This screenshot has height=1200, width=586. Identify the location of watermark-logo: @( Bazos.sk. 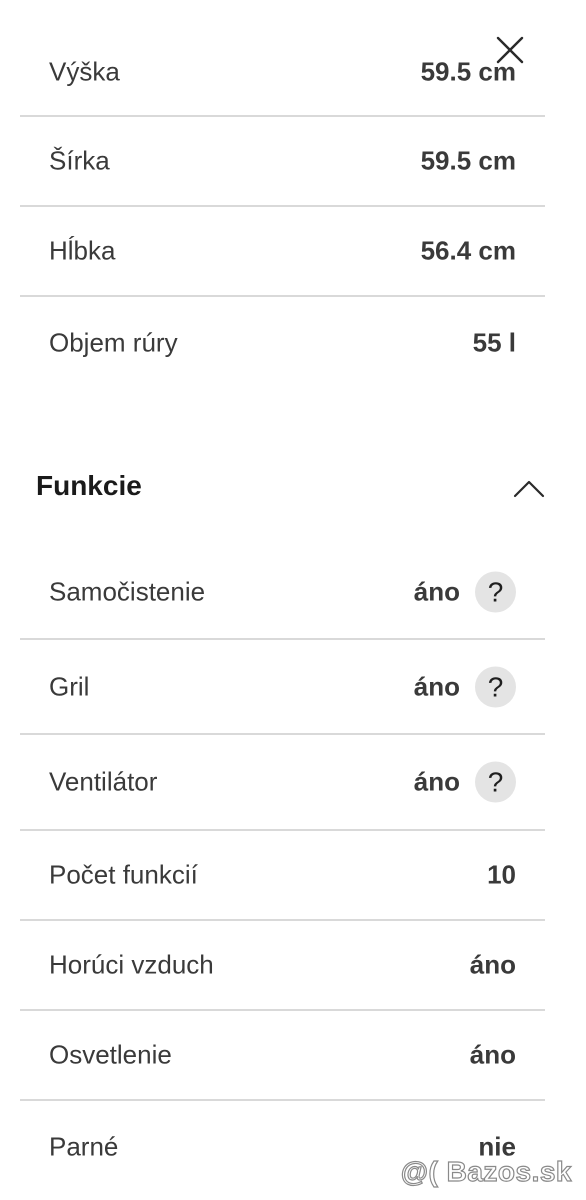
(486, 1171).